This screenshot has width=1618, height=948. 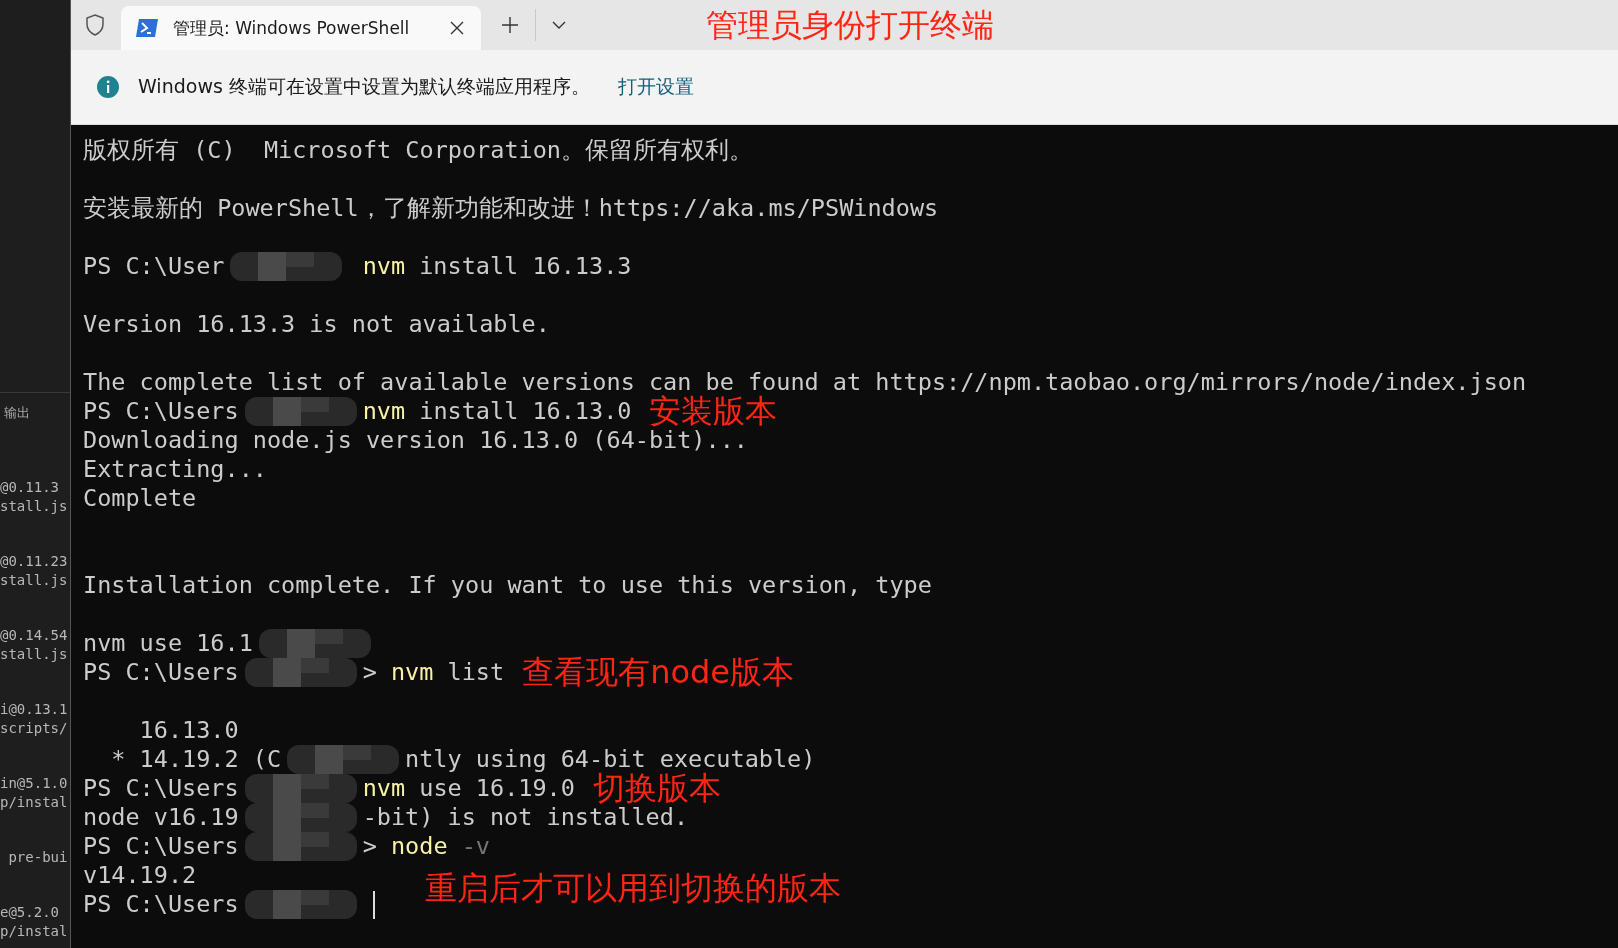 What do you see at coordinates (418, 150) in the screenshot?
I see `terminal-text: 版权所有 (C) Microsoft Corporation。保留所有权利。` at bounding box center [418, 150].